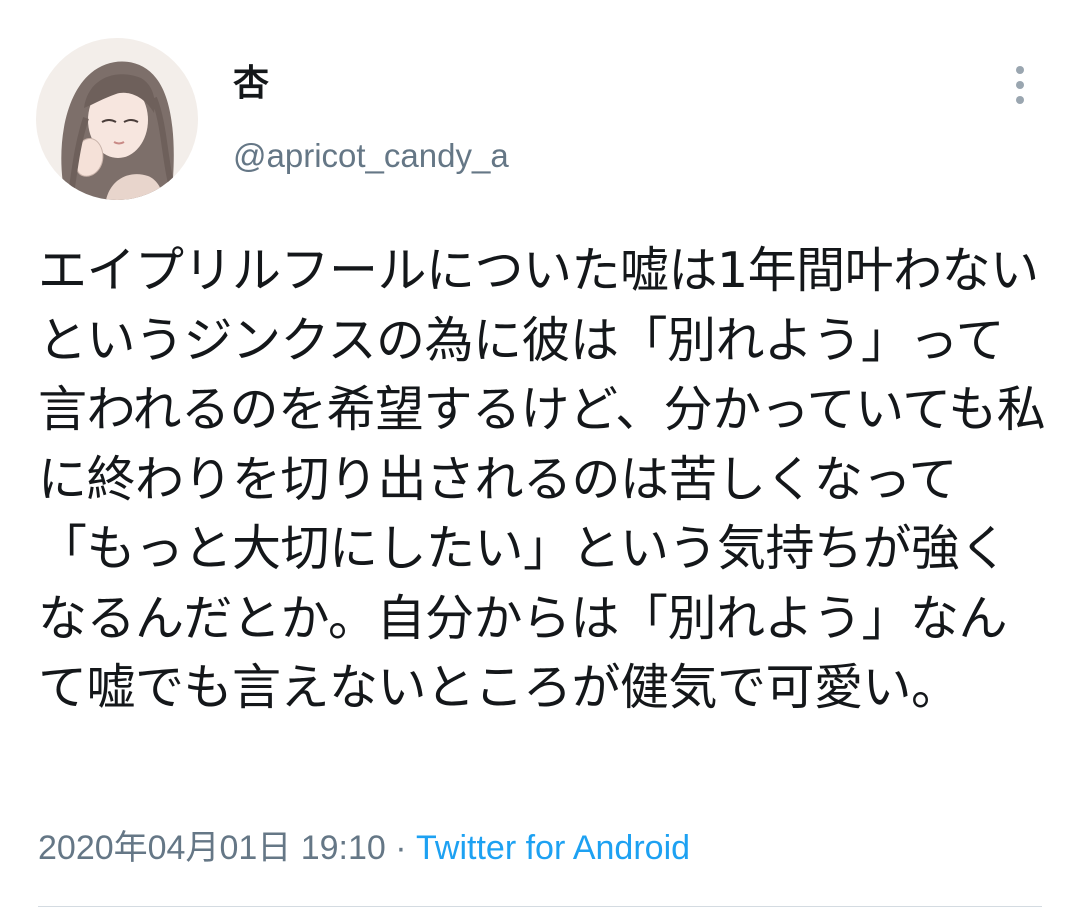 The height and width of the screenshot is (922, 1080). Describe the element at coordinates (371, 156) in the screenshot. I see `user-handle: @apricot_candy_a` at that location.